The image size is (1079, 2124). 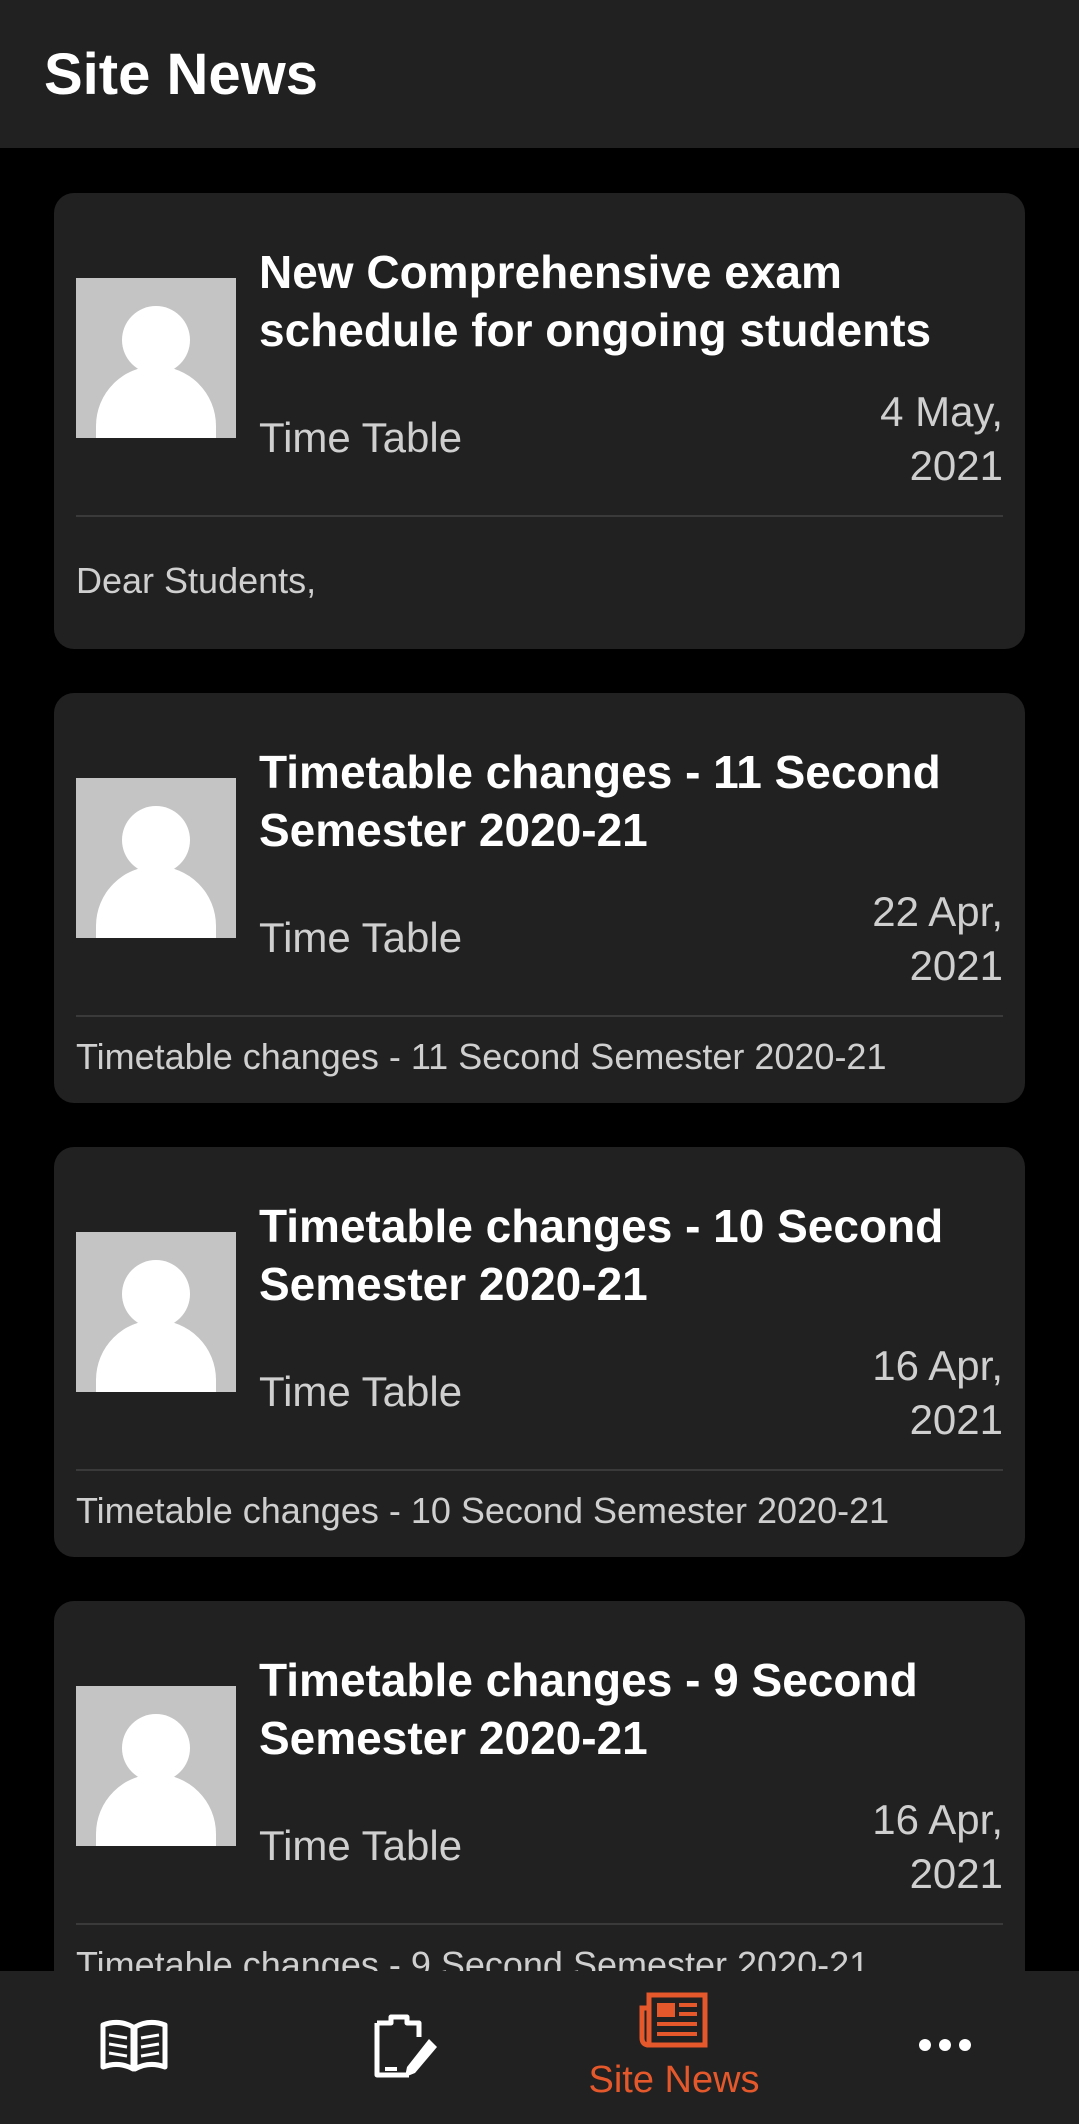 What do you see at coordinates (937, 911) in the screenshot?
I see `news-date-day: 22 Apr,` at bounding box center [937, 911].